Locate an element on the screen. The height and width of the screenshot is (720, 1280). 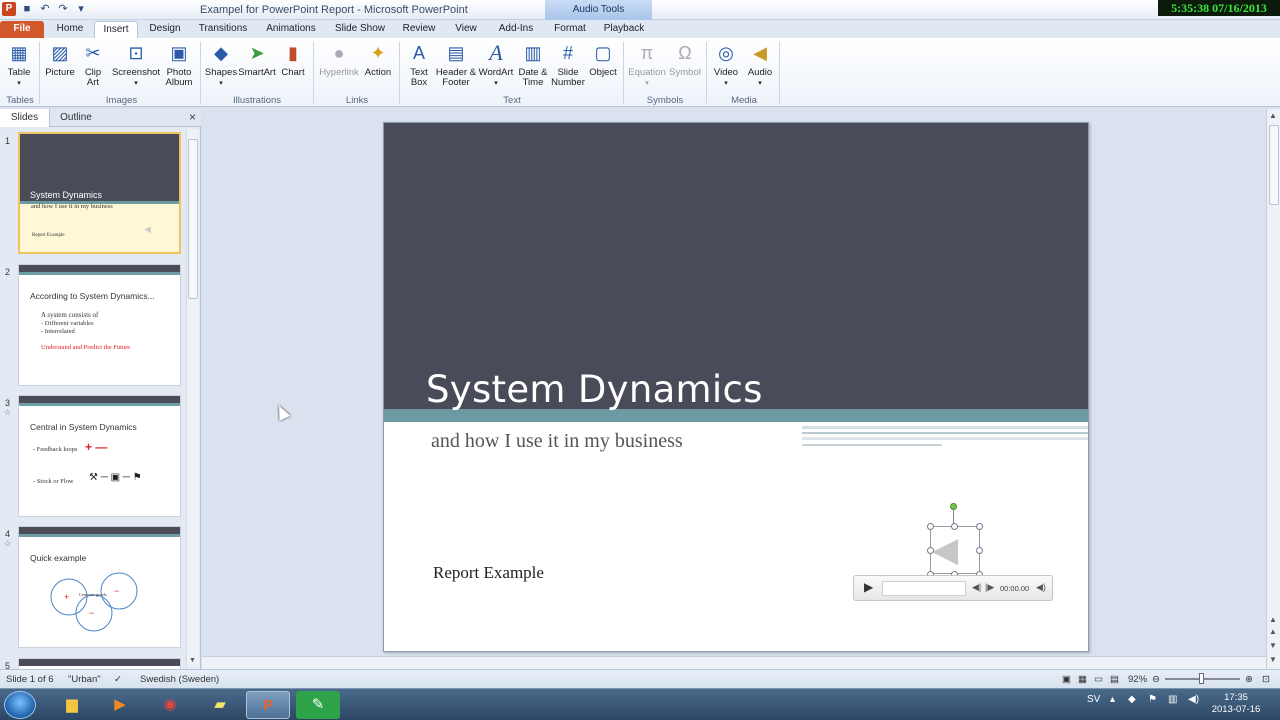
audio-progress-track is located at coordinates (924, 588).